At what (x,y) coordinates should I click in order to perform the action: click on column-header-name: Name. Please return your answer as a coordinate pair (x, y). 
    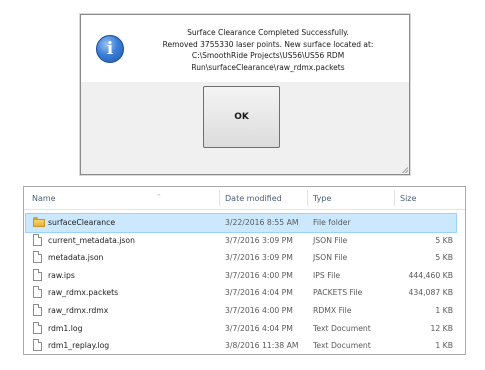
    Looking at the image, I should click on (44, 198).